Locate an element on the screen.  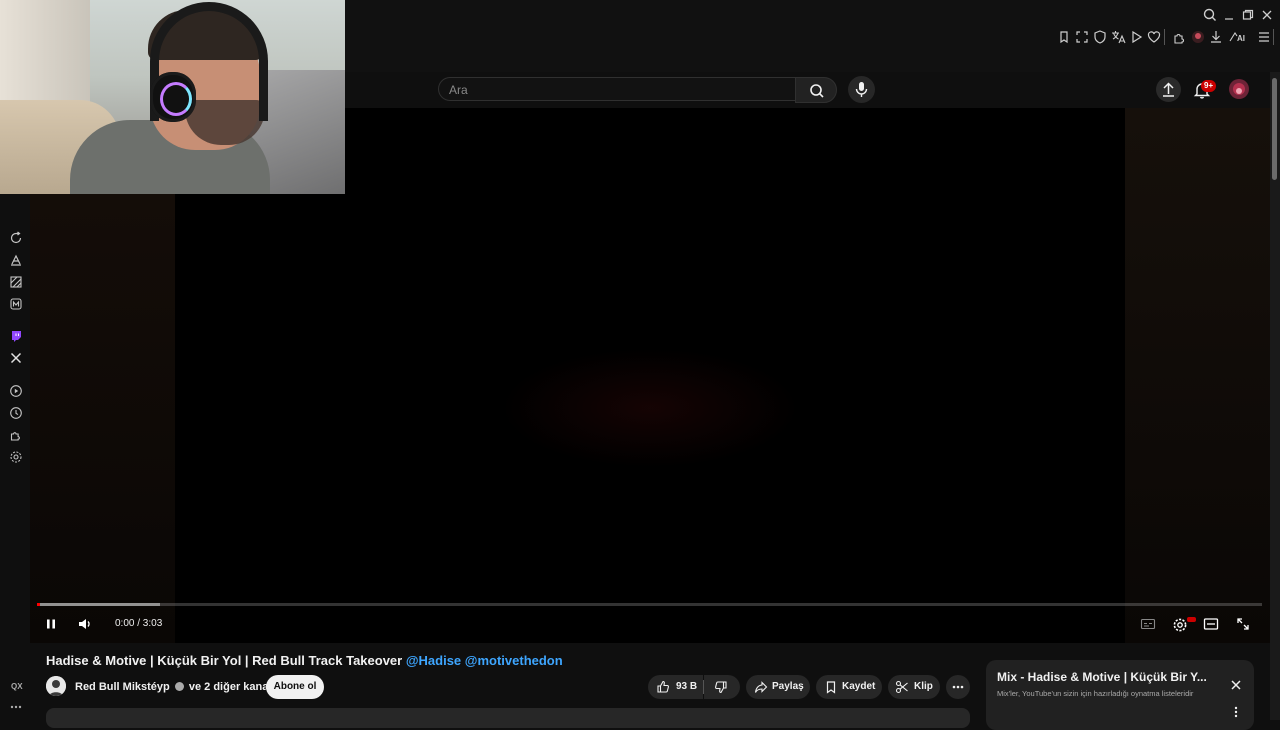
like-icon is located at coordinates (663, 686).